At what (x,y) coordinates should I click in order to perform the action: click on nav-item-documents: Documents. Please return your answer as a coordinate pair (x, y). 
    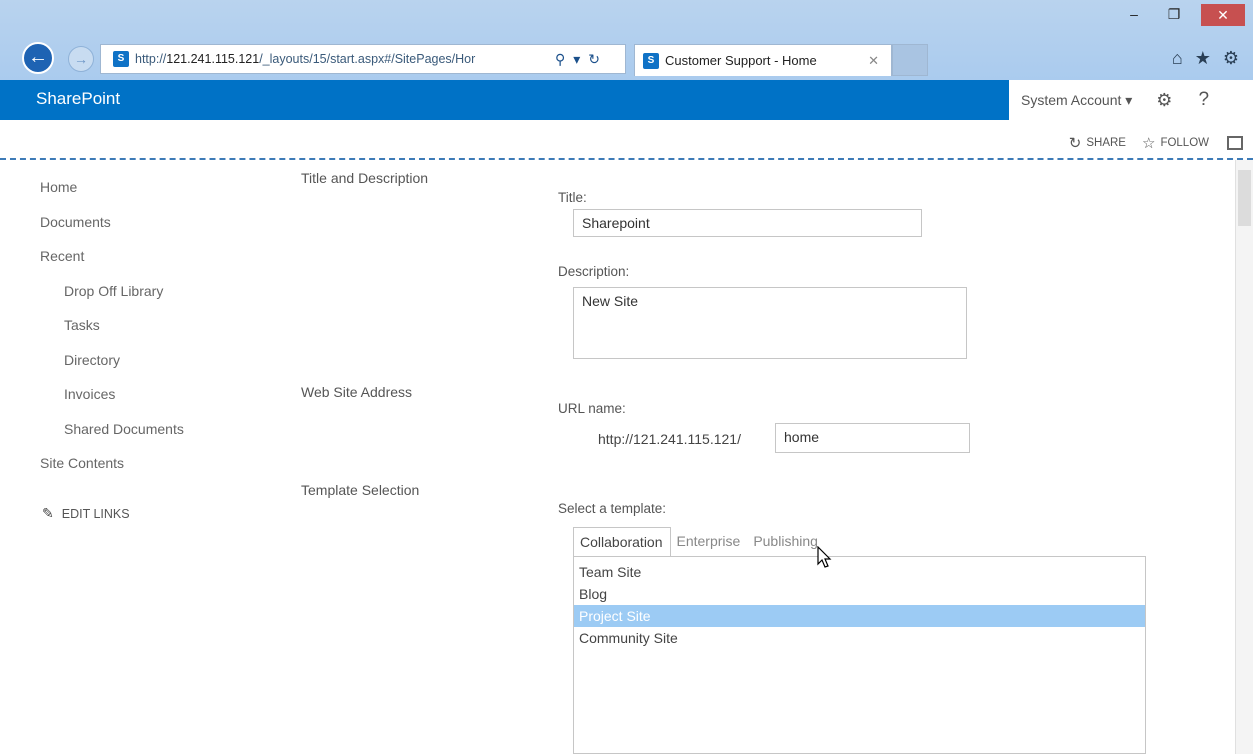
    Looking at the image, I should click on (112, 229).